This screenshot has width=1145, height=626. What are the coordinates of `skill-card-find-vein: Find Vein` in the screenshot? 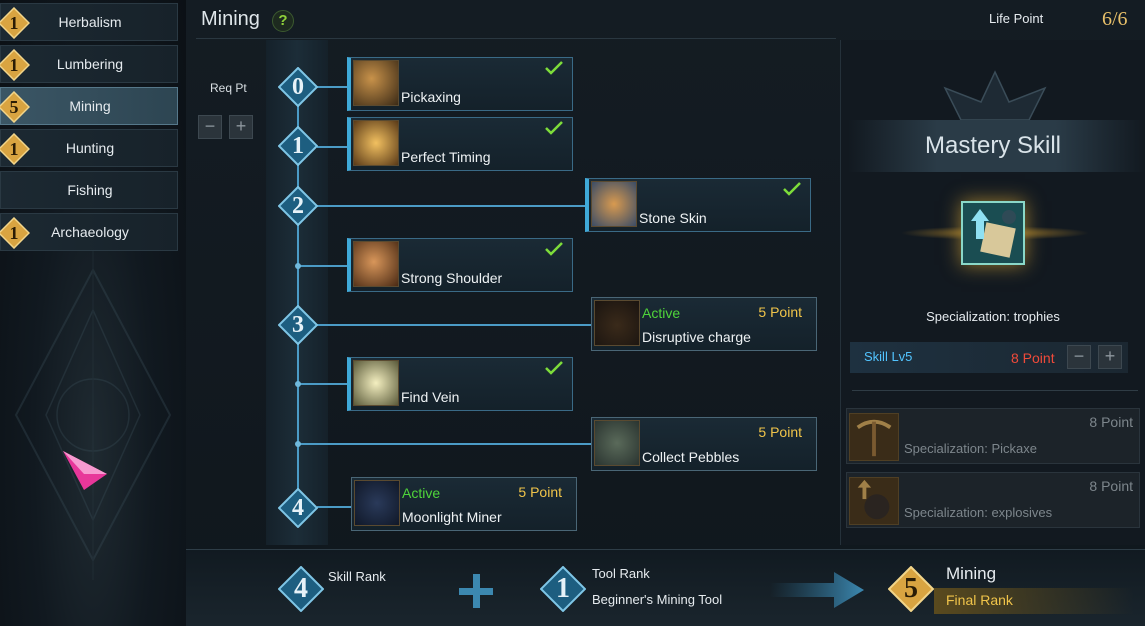 It's located at (460, 384).